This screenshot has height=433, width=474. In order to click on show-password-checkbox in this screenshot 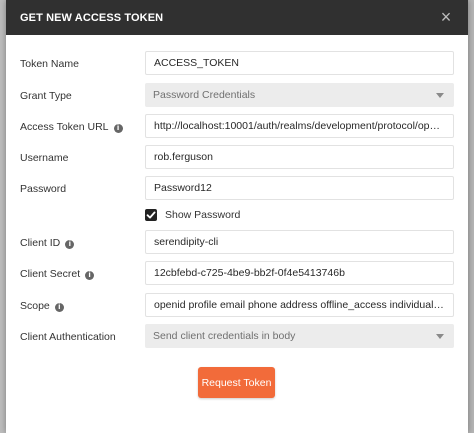, I will do `click(151, 215)`.